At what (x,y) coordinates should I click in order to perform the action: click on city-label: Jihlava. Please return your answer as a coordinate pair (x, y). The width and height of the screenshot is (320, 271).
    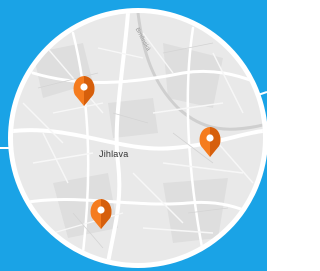
    Looking at the image, I should click on (114, 154).